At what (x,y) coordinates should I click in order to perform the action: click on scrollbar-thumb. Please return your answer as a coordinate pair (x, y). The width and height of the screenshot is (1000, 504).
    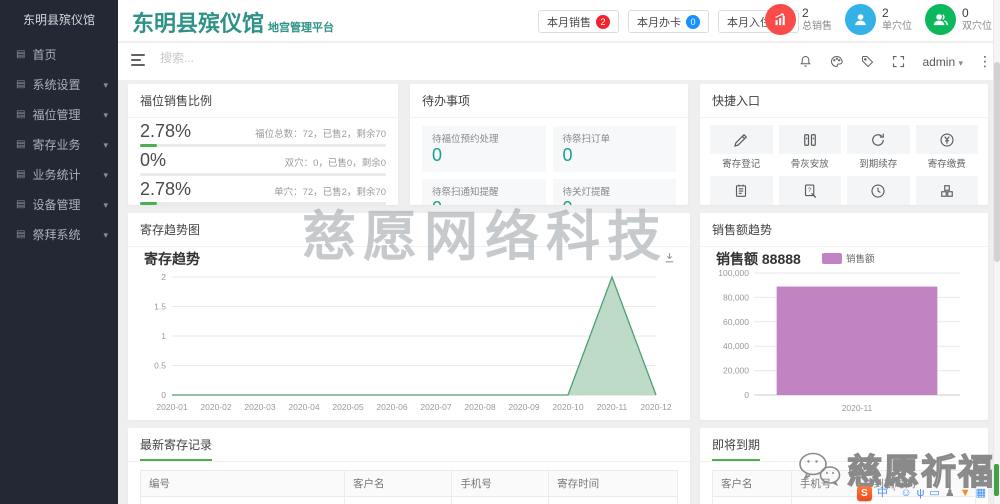
    Looking at the image, I should click on (997, 162).